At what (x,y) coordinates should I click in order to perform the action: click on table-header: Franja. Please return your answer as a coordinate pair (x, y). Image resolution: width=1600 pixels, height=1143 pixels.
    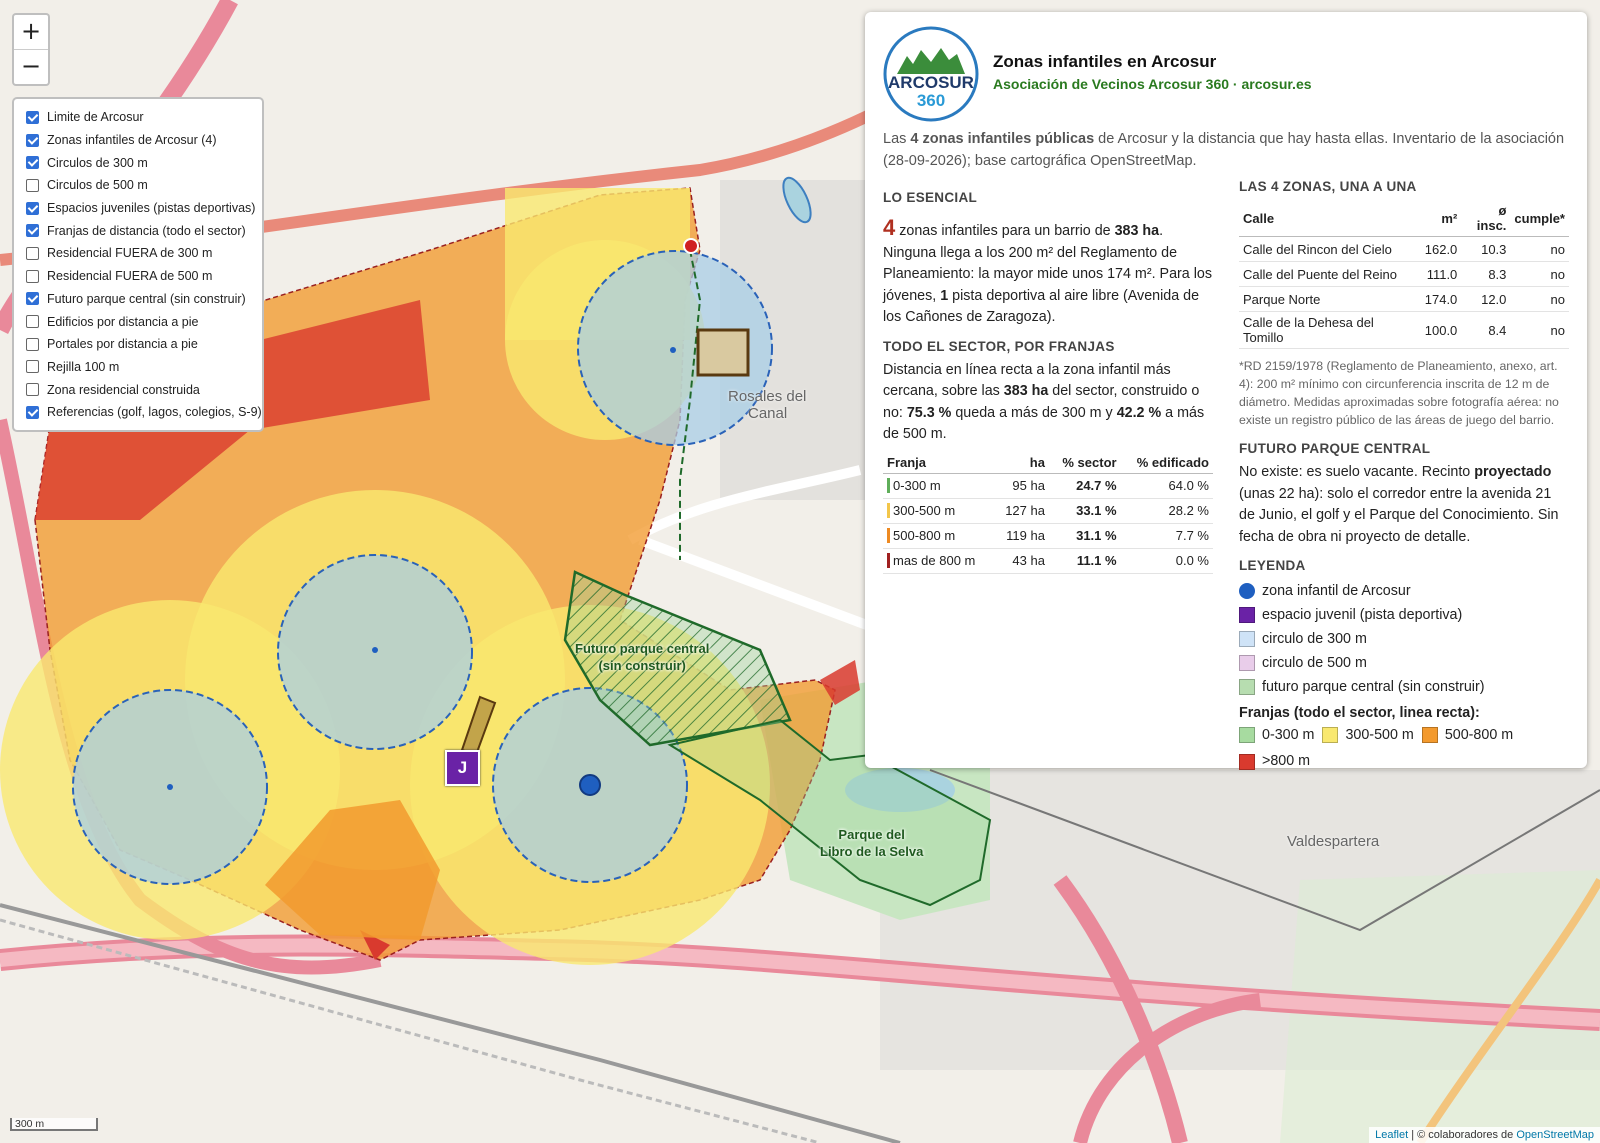
    Looking at the image, I should click on (938, 462).